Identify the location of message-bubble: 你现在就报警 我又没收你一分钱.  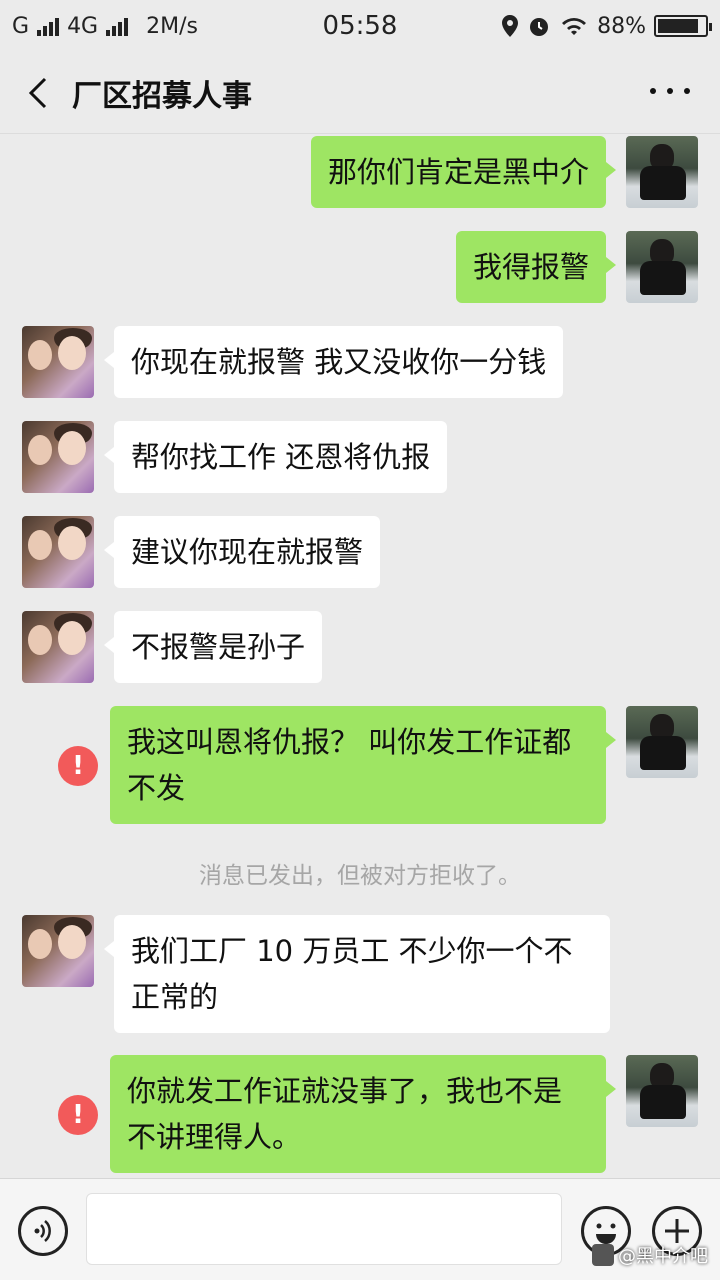
(333, 362).